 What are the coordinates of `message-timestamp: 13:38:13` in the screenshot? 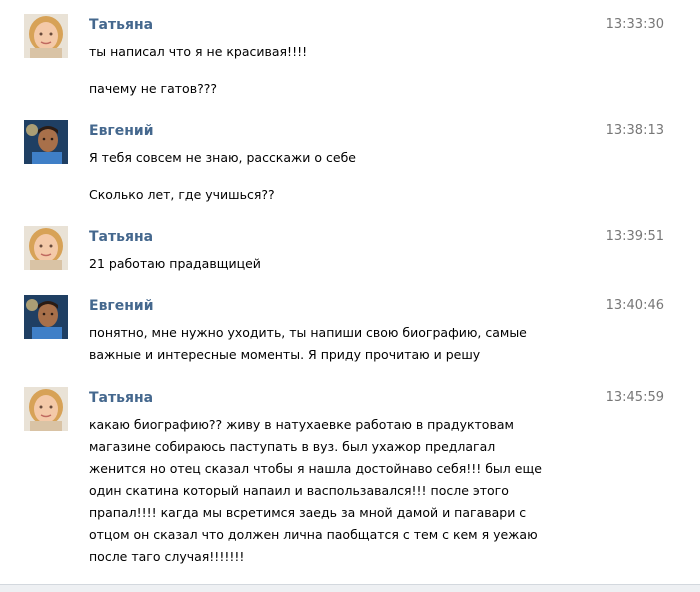 It's located at (634, 130).